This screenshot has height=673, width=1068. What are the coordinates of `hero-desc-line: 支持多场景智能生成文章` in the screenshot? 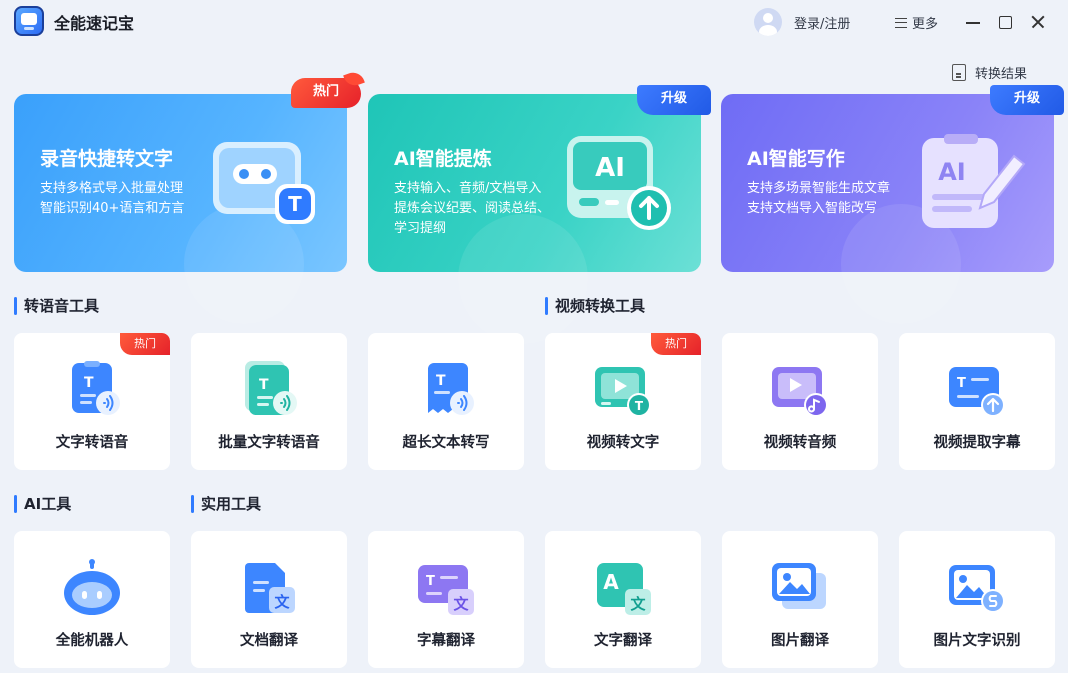 It's located at (819, 188).